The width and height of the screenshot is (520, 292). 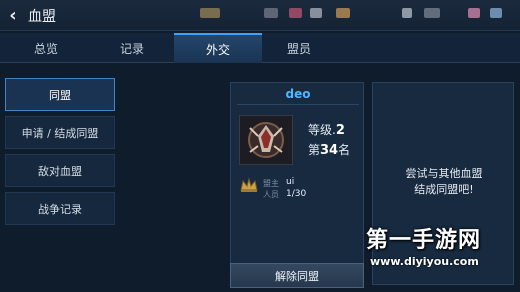 I want to click on tab-overview: 总览, so click(x=46, y=48).